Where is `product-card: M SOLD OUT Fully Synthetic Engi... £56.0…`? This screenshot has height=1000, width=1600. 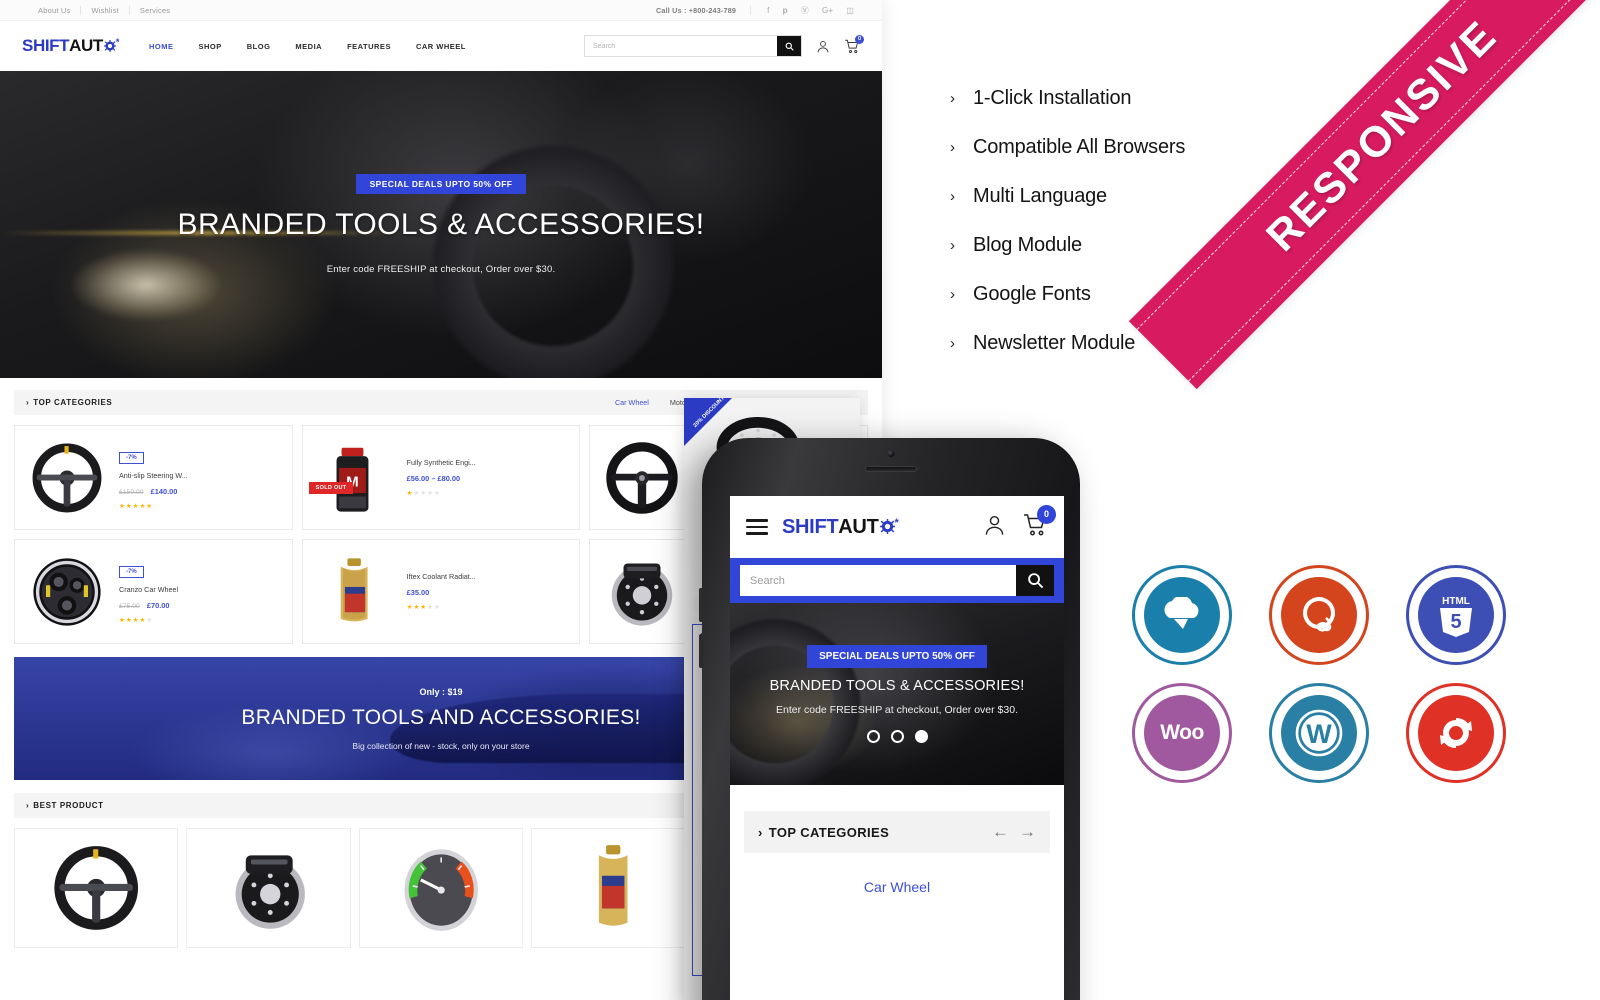 product-card: M SOLD OUT Fully Synthetic Engi... £56.0… is located at coordinates (441, 477).